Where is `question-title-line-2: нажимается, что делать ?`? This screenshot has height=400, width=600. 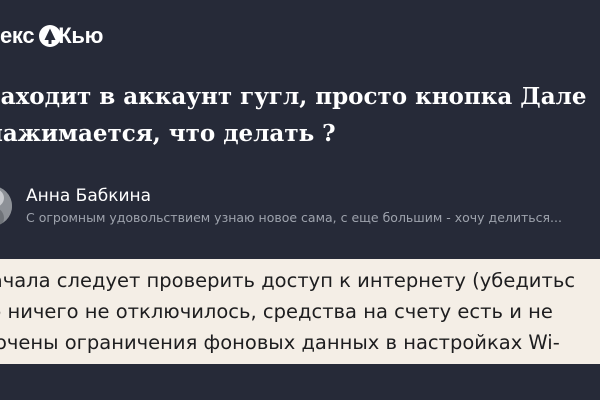
question-title-line-2: нажимается, что делать ? is located at coordinates (168, 133).